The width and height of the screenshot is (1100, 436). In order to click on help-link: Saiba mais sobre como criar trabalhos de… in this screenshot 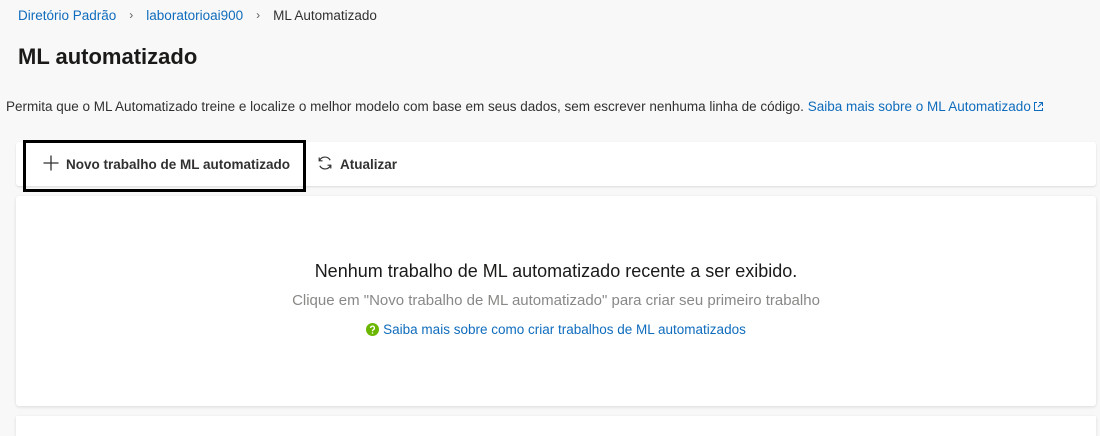, I will do `click(564, 329)`.